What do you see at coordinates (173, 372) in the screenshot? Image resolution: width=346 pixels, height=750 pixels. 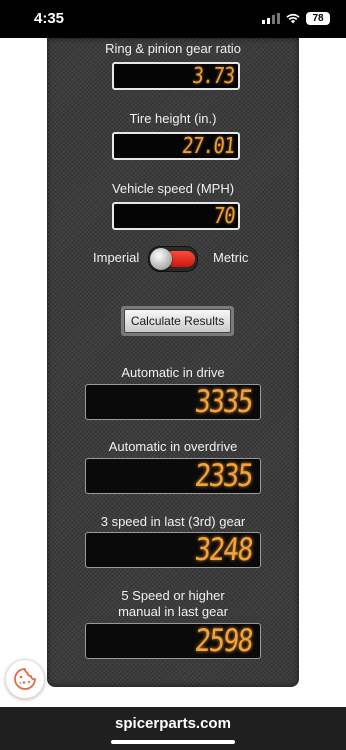 I see `automatic-drive-label: Automatic in drive` at bounding box center [173, 372].